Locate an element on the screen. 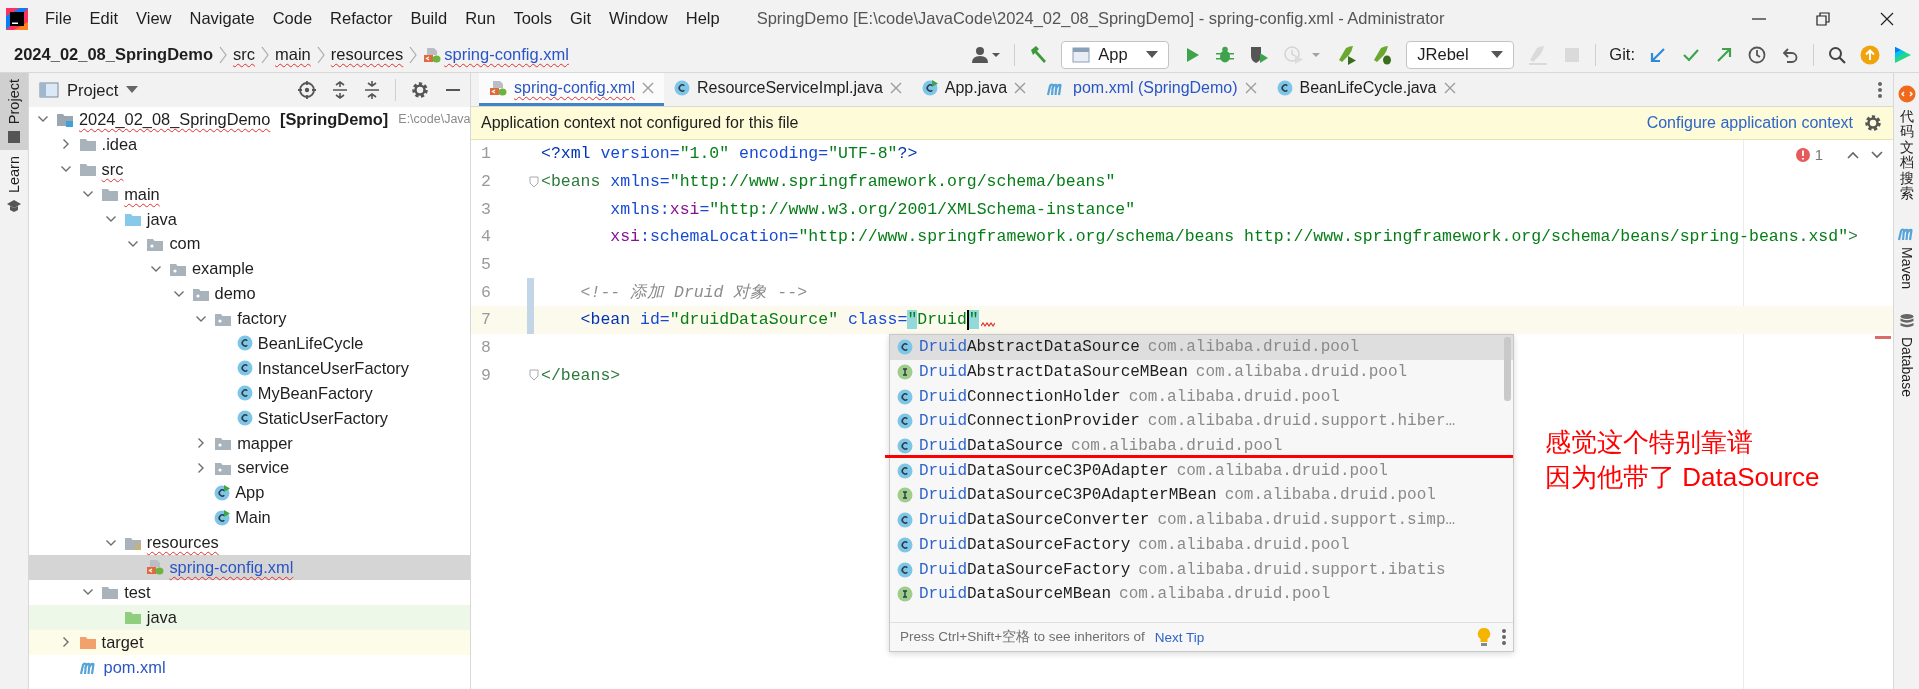 The width and height of the screenshot is (1919, 689). code-line: </beans> is located at coordinates (581, 375).